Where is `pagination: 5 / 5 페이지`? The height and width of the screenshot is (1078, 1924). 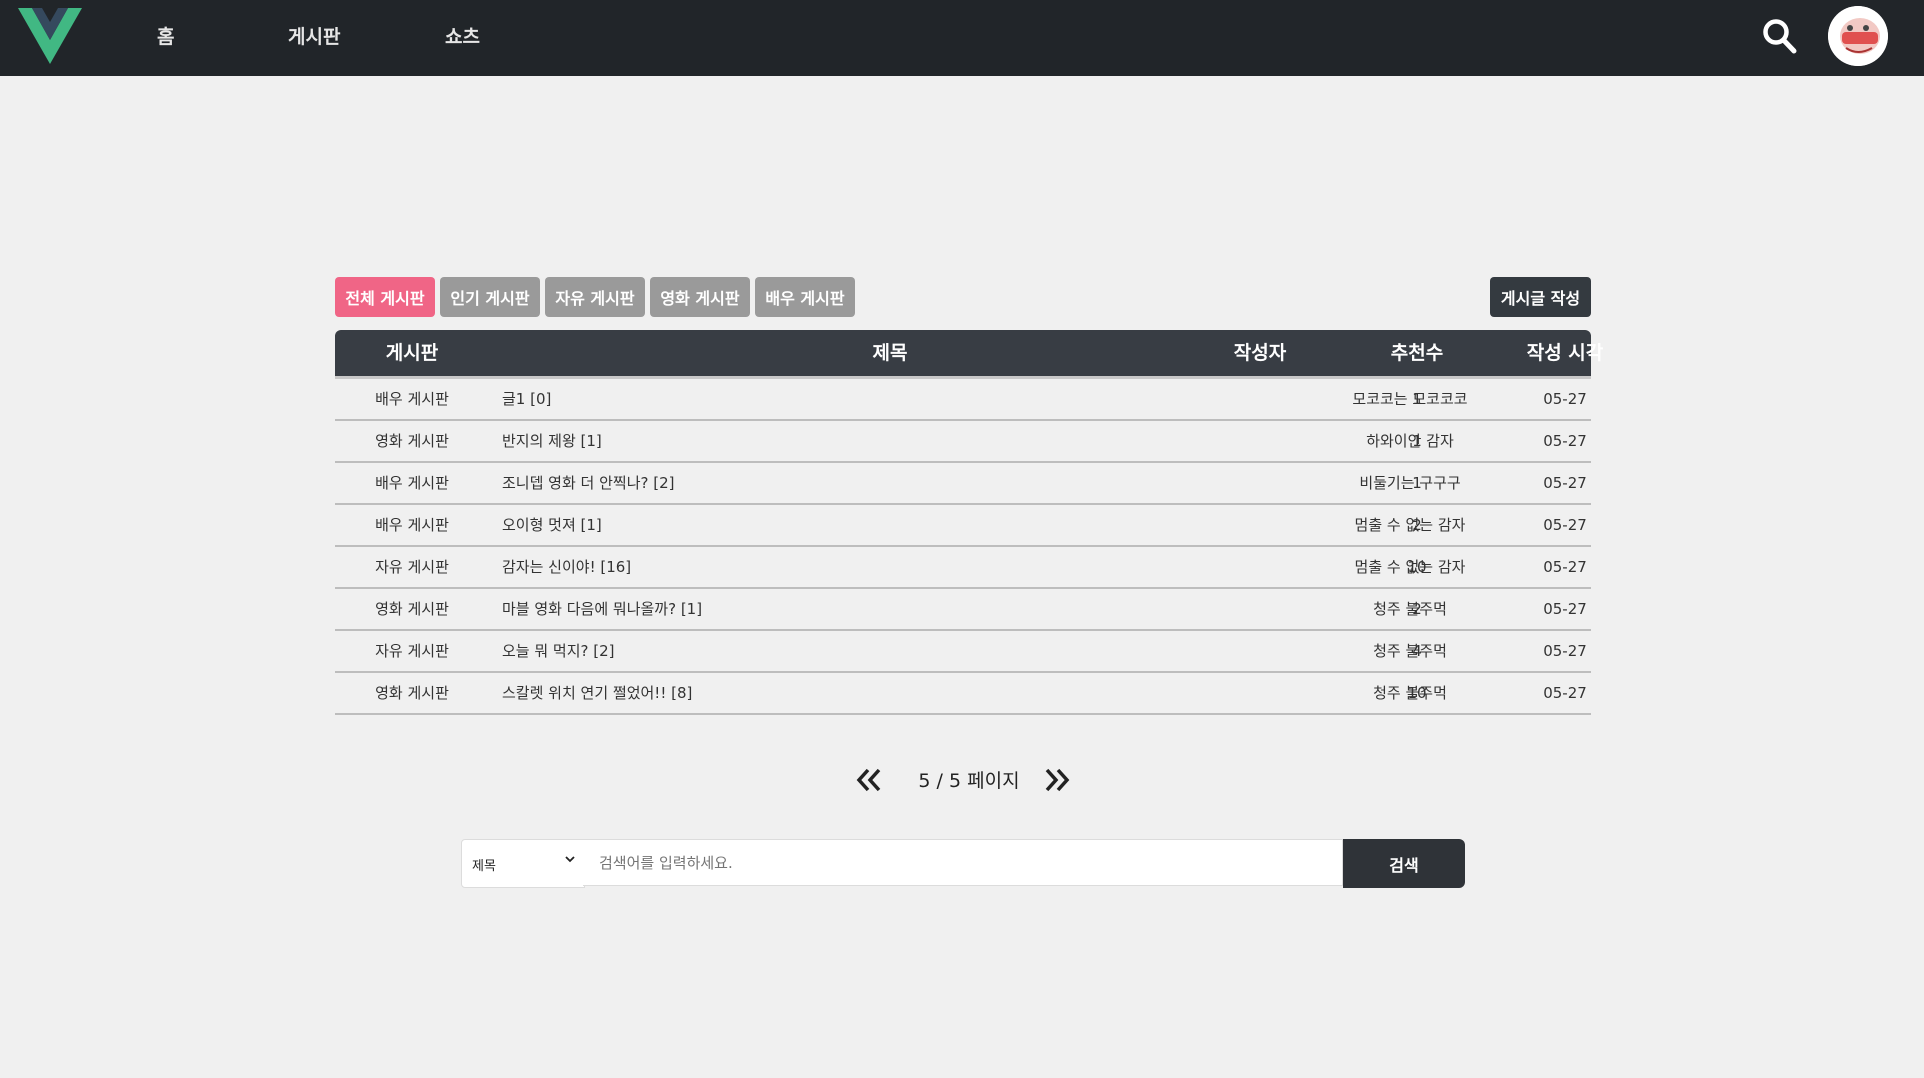
pagination: 5 / 5 페이지 is located at coordinates (965, 780).